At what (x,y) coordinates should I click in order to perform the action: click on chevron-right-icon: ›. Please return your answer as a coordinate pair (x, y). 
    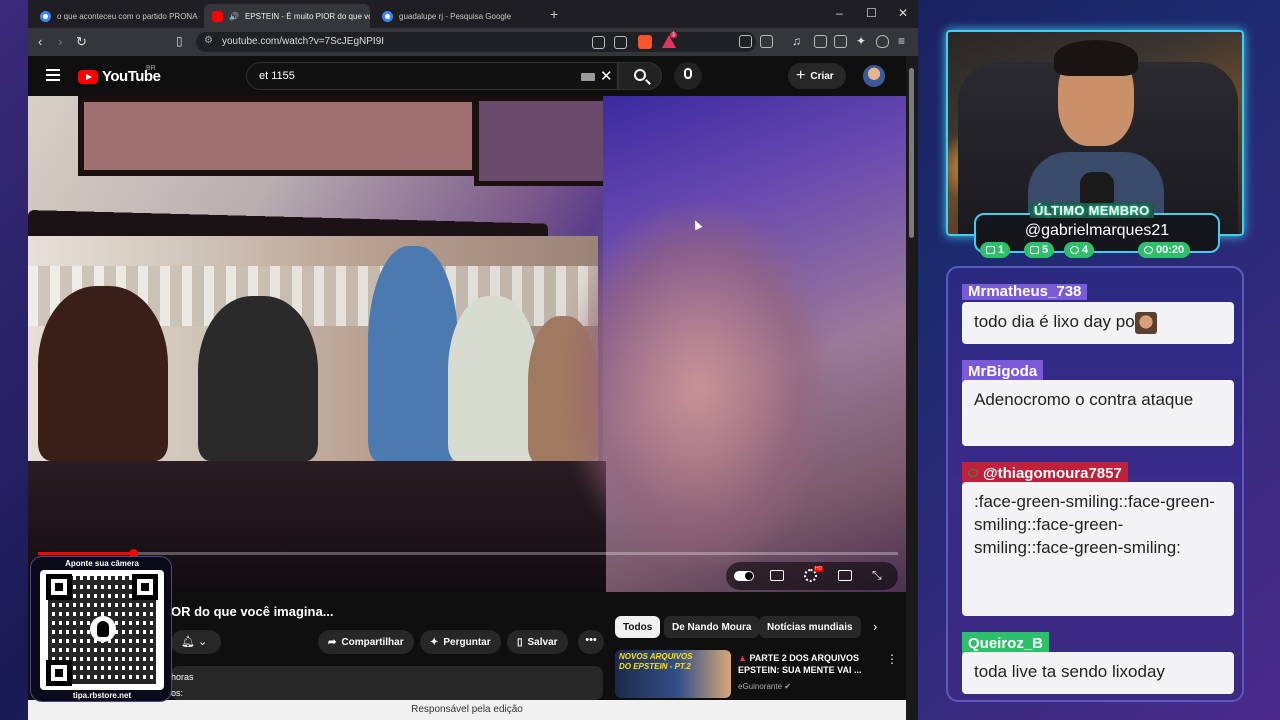
    Looking at the image, I should click on (875, 626).